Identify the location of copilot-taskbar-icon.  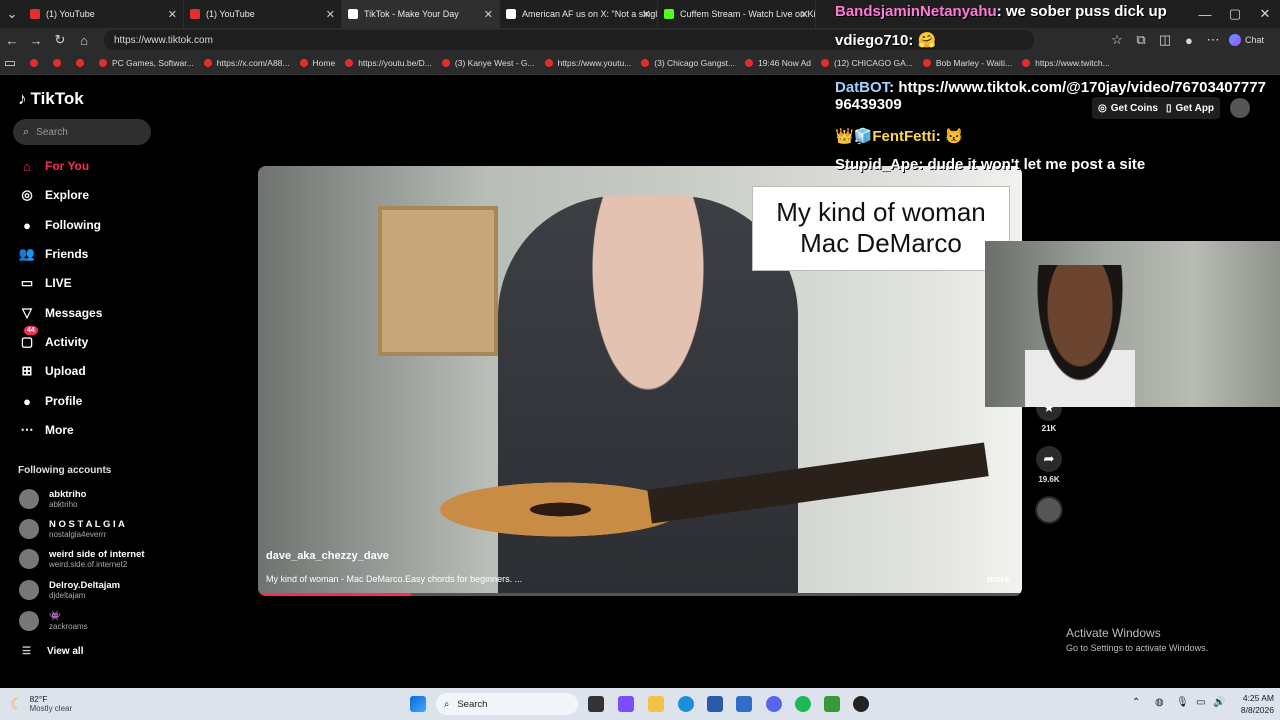
(626, 704).